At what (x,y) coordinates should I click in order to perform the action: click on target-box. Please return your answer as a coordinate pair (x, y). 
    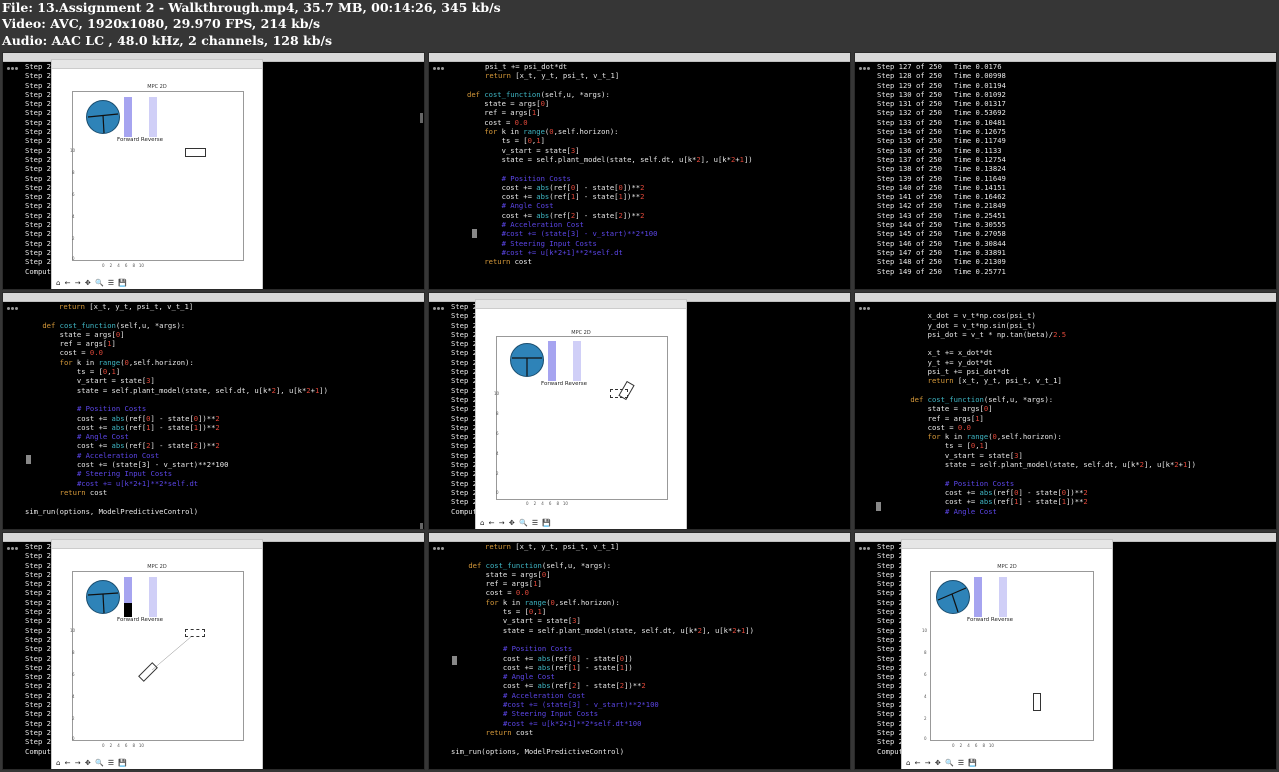
    Looking at the image, I should click on (195, 152).